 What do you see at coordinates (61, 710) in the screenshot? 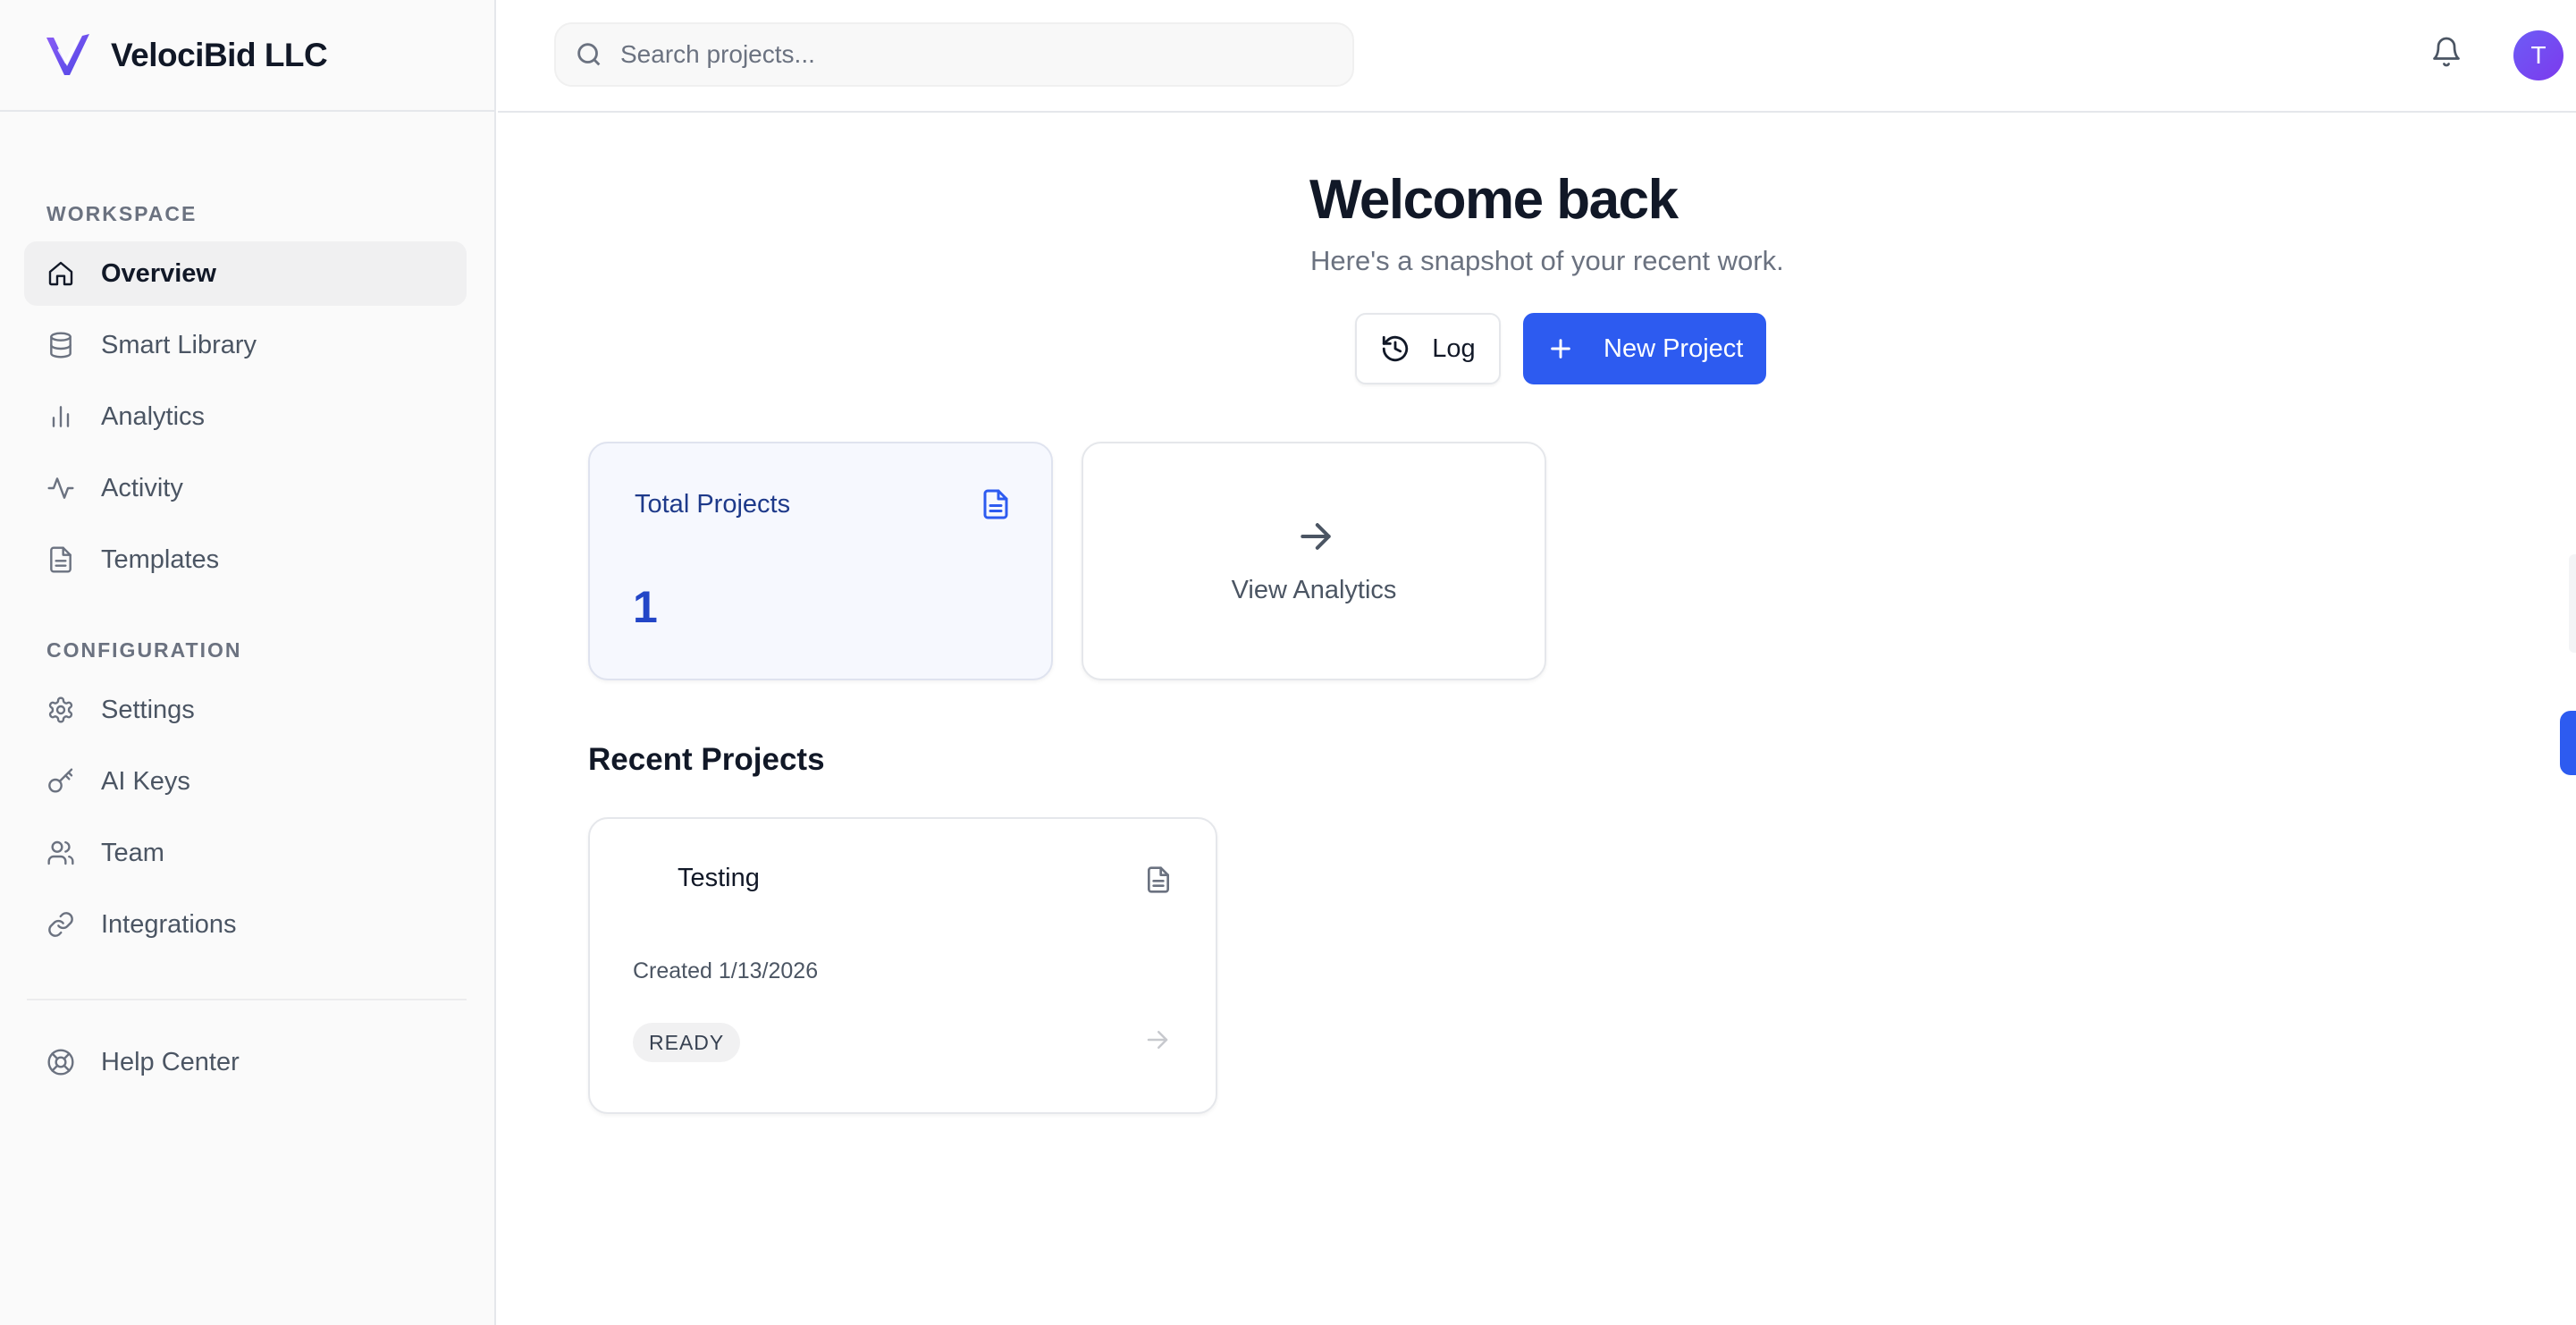
I see `gear-icon` at bounding box center [61, 710].